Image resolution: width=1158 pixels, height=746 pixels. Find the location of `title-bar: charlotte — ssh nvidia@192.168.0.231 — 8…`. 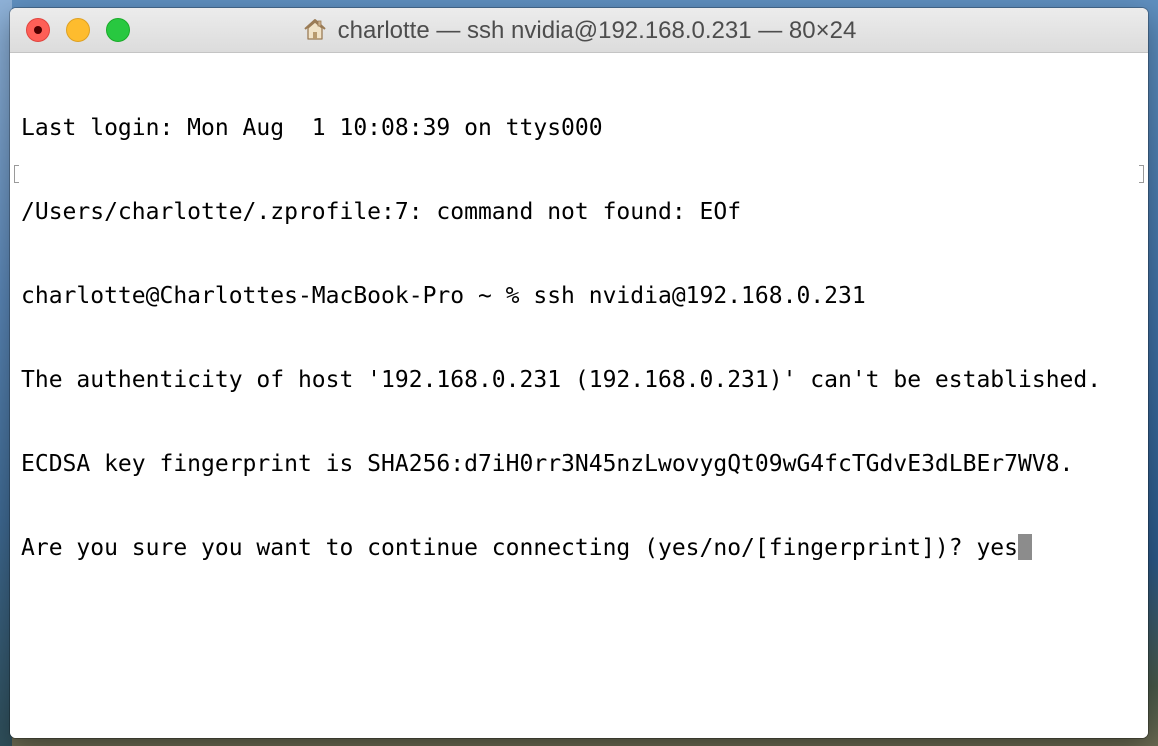

title-bar: charlotte — ssh nvidia@192.168.0.231 — 8… is located at coordinates (579, 30).